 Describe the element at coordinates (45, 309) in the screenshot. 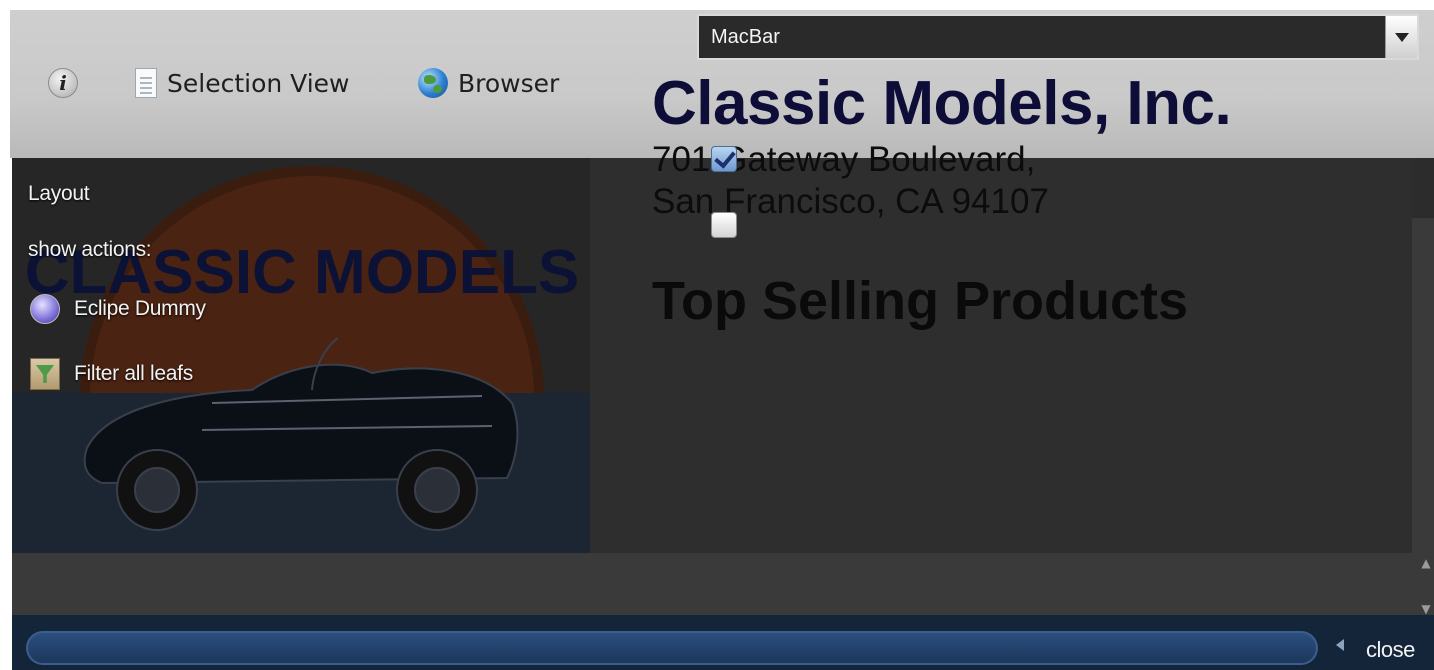

I see `eclipse-icon` at that location.